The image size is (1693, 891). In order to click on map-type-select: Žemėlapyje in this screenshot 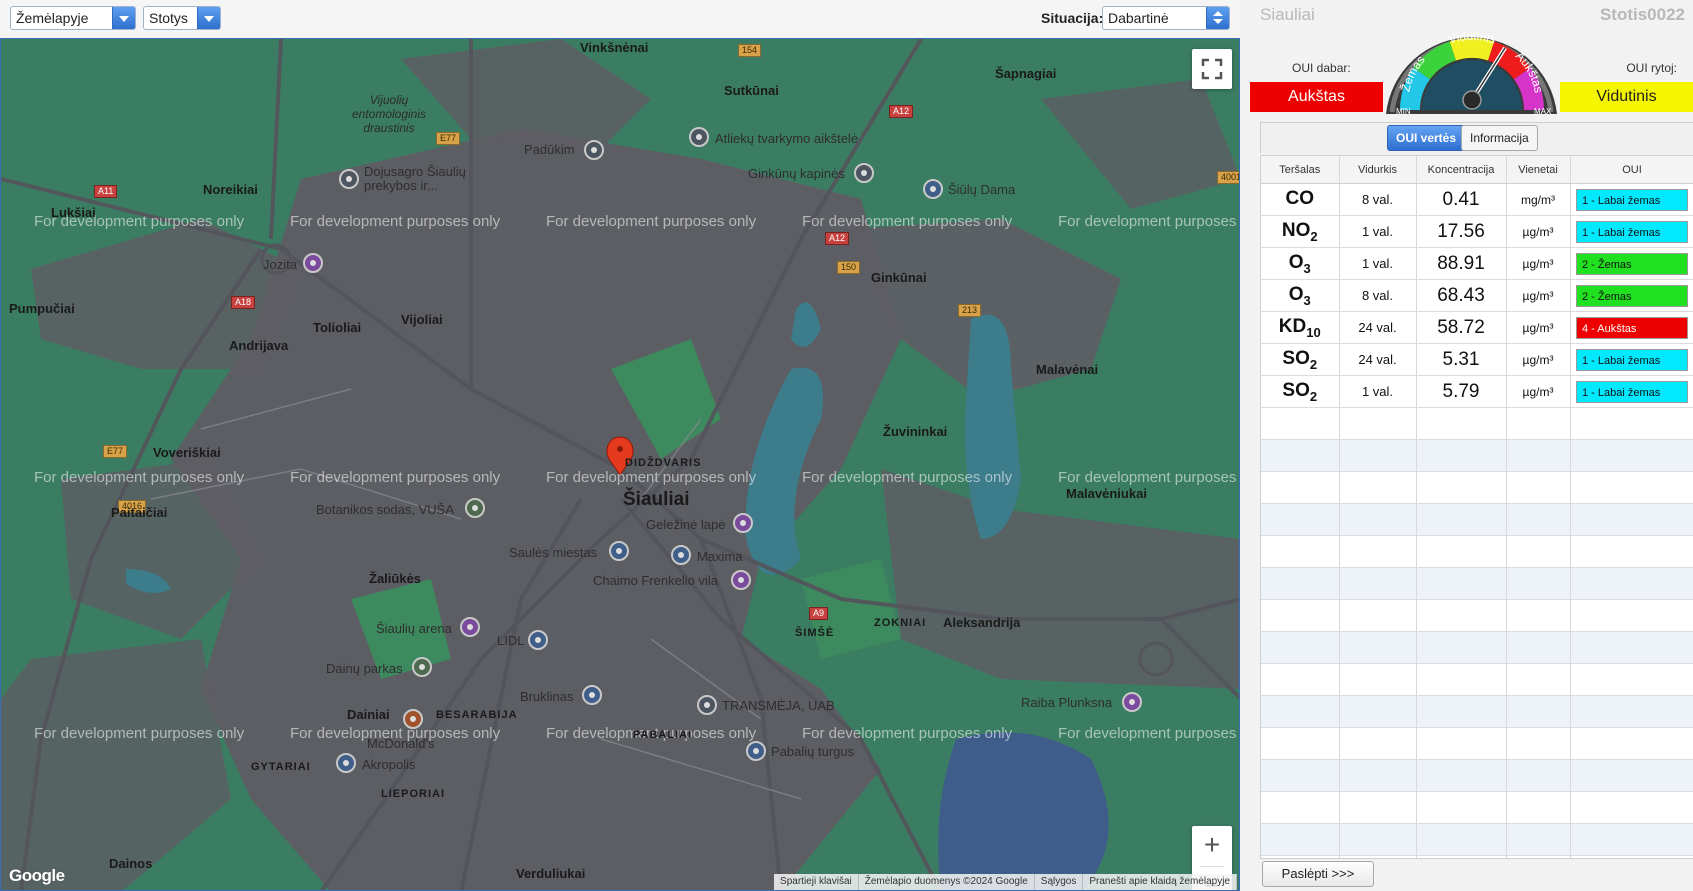, I will do `click(73, 18)`.